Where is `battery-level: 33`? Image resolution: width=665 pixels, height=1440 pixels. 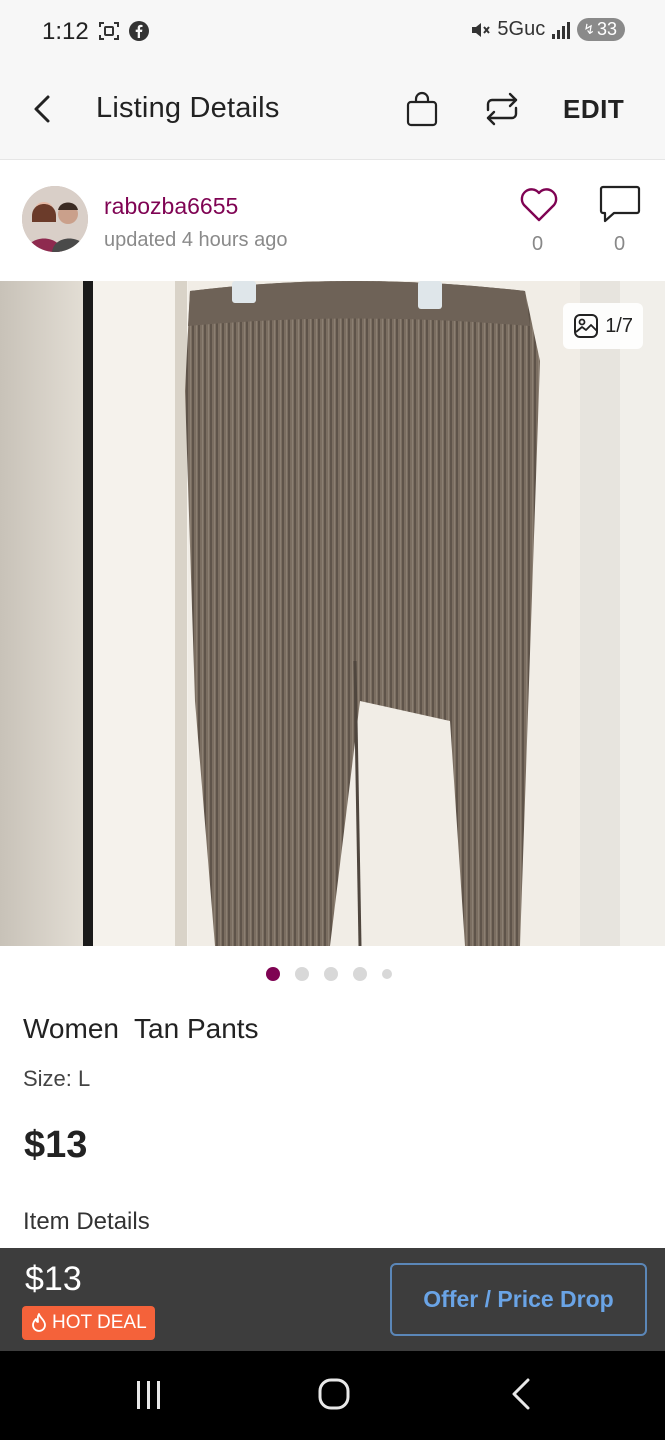 battery-level: 33 is located at coordinates (606, 29).